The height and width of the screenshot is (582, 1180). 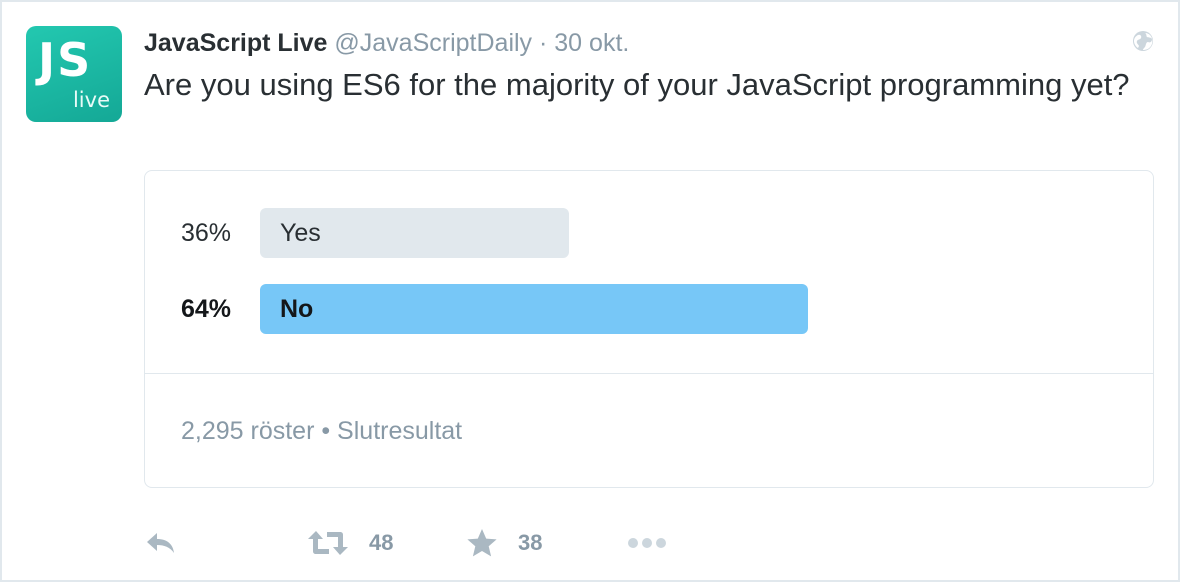 I want to click on retweet-icon, so click(x=328, y=543).